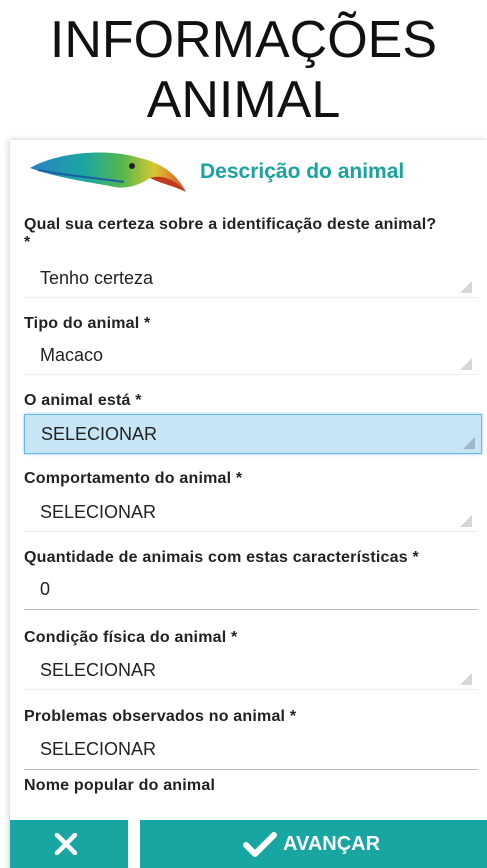 The width and height of the screenshot is (487, 868). What do you see at coordinates (251, 513) in the screenshot?
I see `comportamento-select: SELECIONAR` at bounding box center [251, 513].